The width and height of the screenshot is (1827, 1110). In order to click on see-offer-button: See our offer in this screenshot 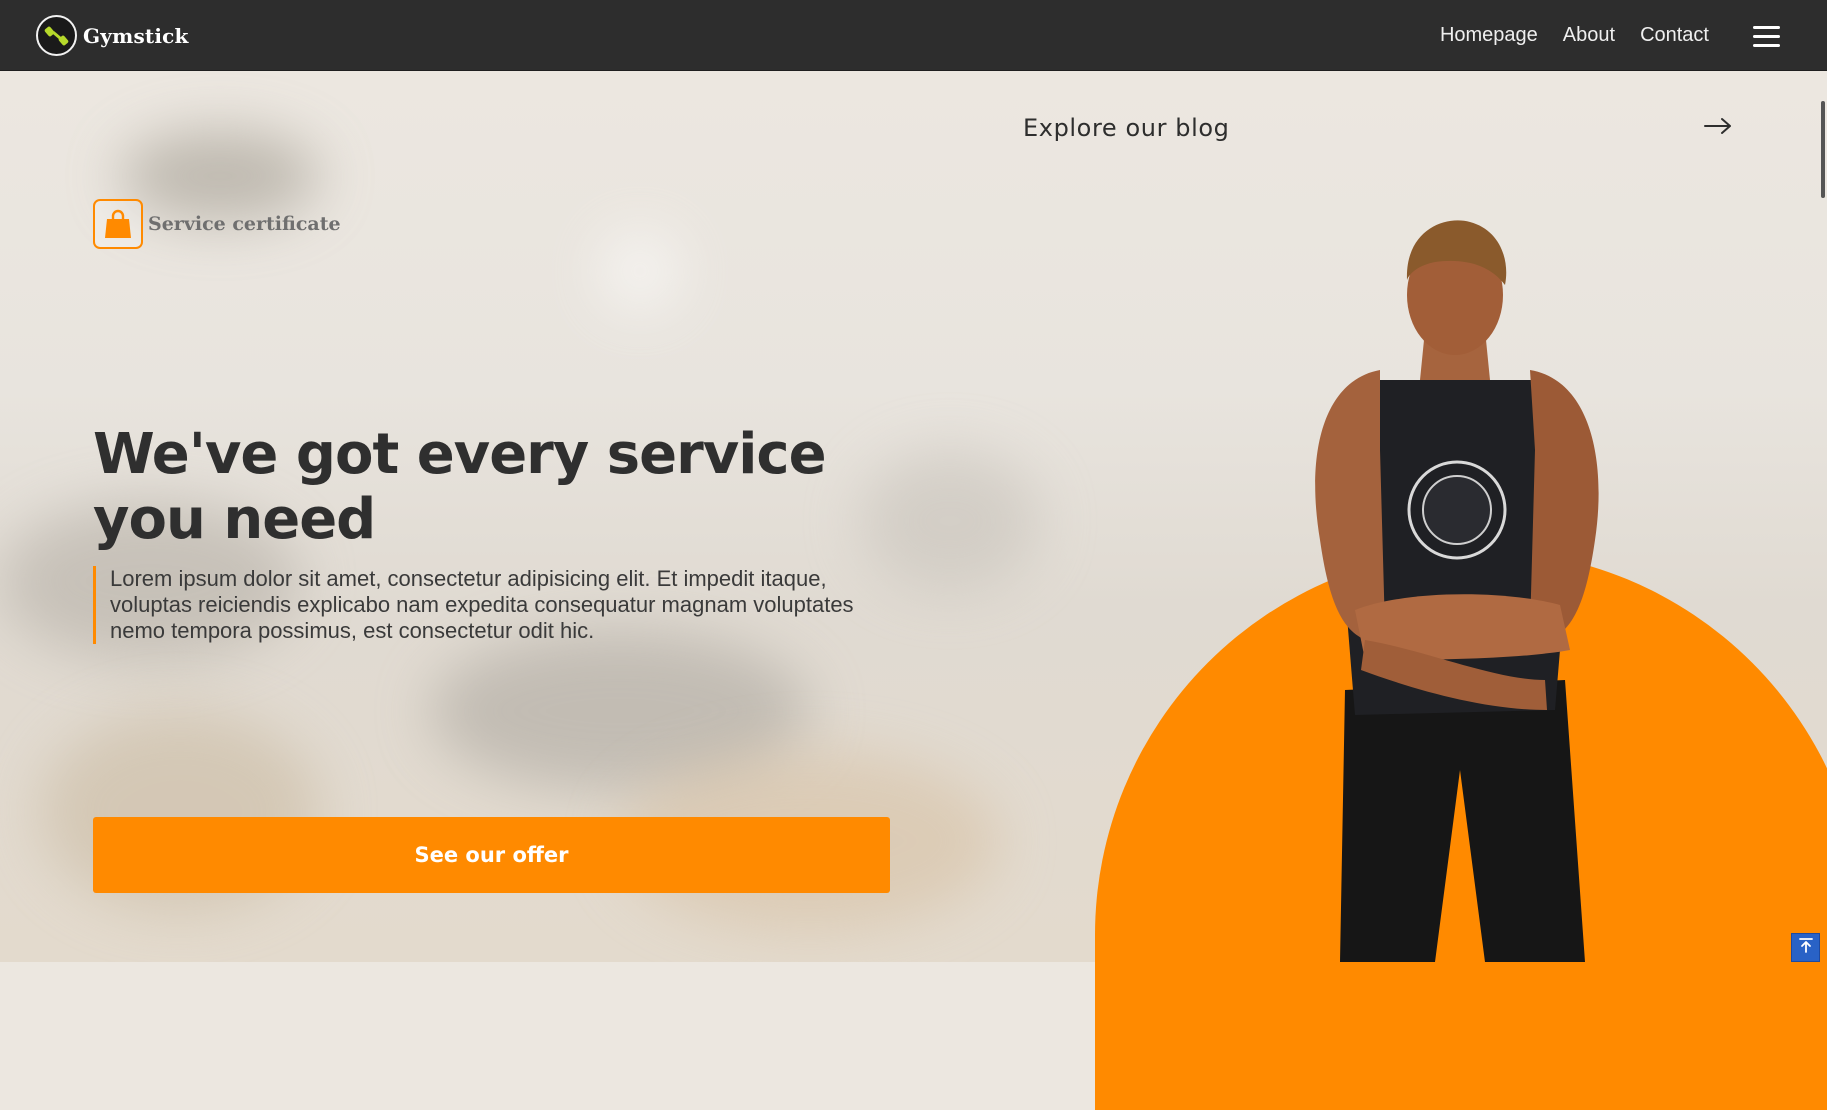, I will do `click(491, 855)`.